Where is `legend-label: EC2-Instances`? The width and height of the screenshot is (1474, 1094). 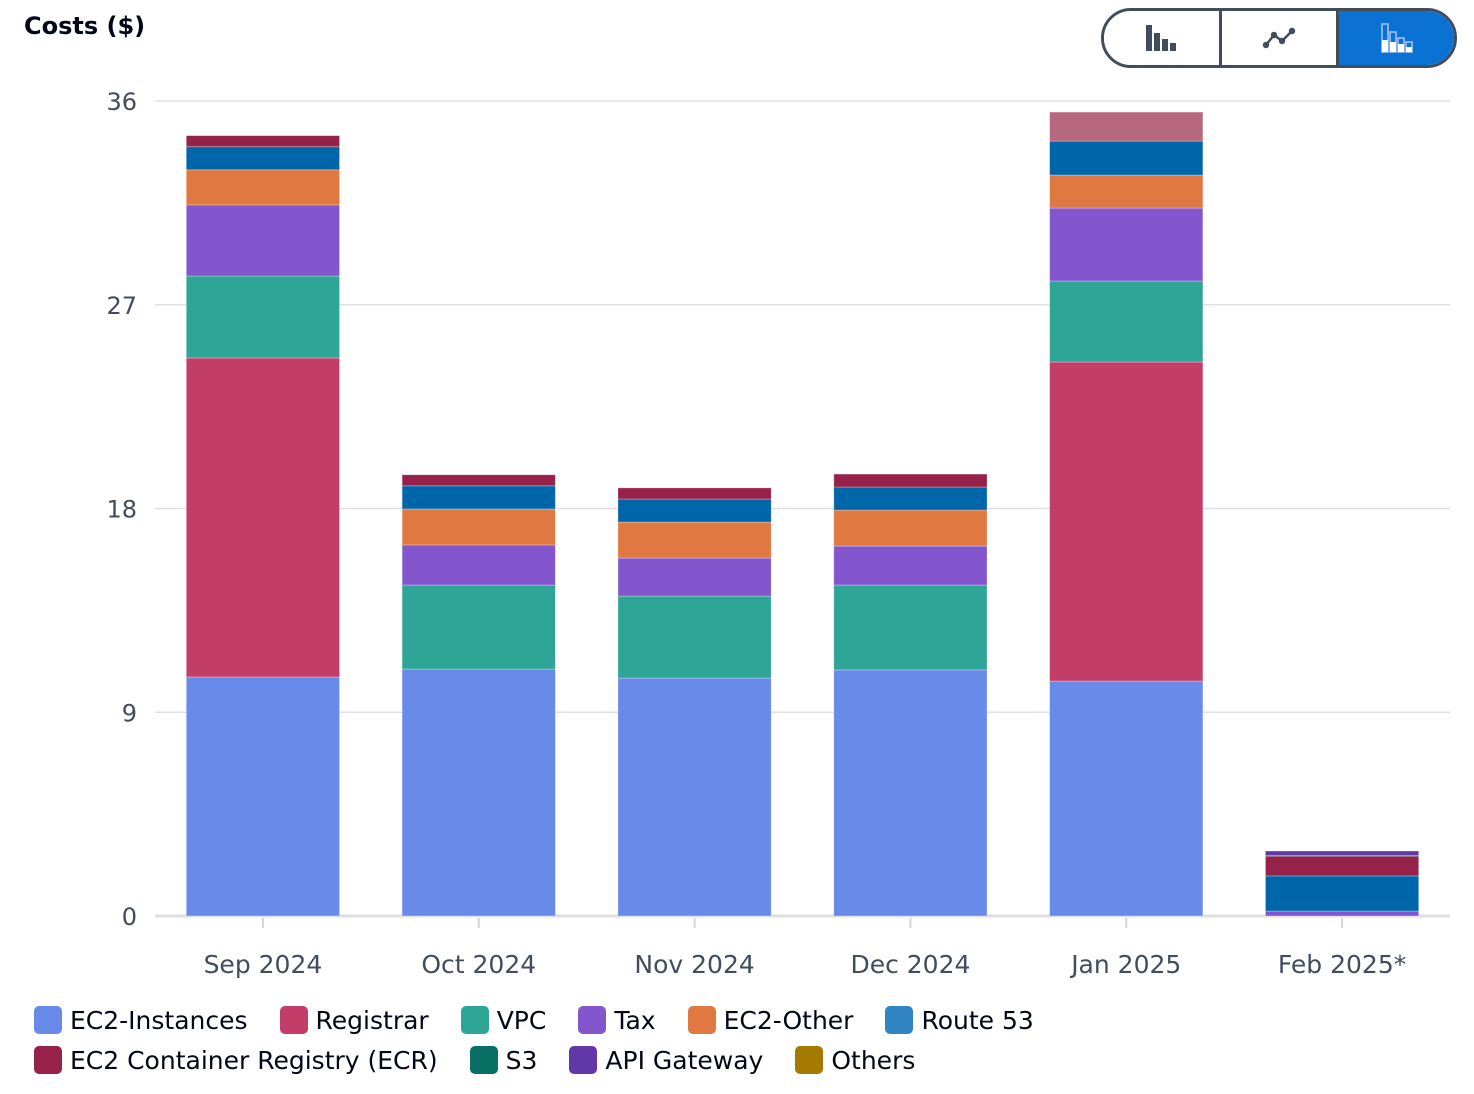 legend-label: EC2-Instances is located at coordinates (159, 1020).